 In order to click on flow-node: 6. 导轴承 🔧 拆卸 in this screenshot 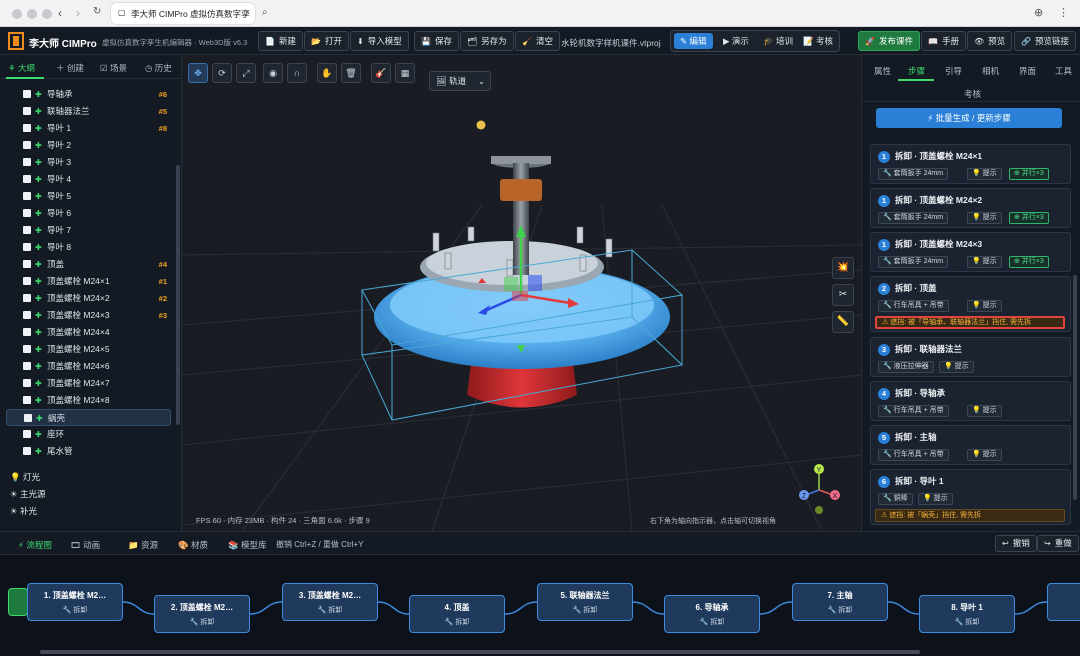, I will do `click(712, 614)`.